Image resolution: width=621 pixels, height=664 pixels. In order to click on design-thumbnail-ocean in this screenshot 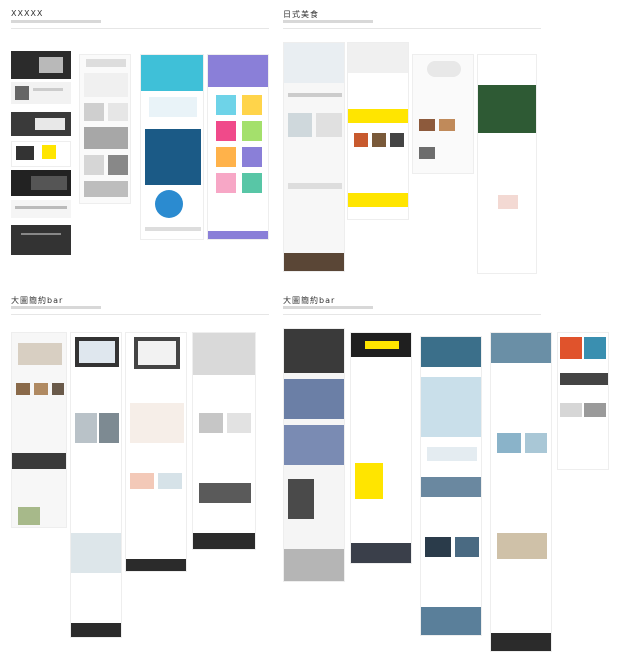, I will do `click(451, 486)`.